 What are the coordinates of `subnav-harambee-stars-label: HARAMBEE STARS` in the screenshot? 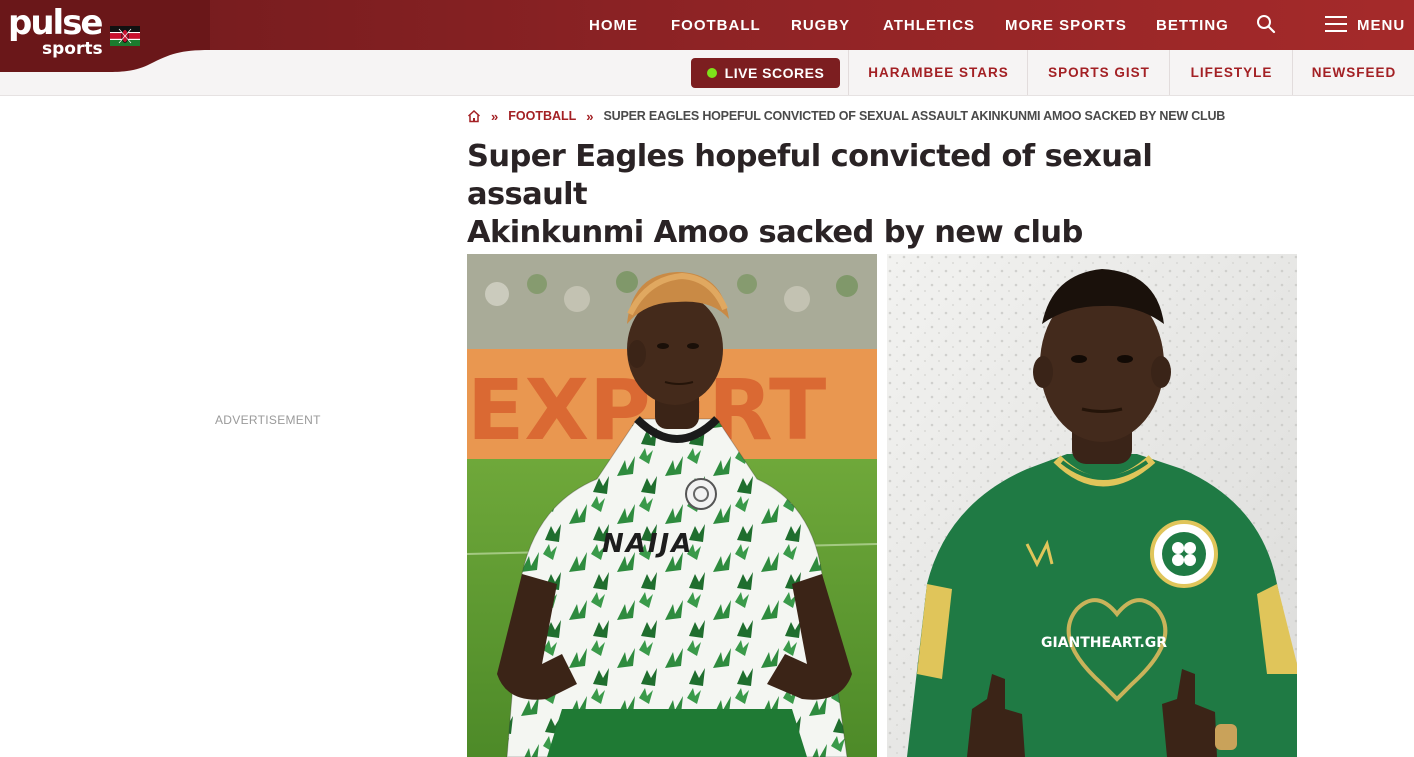 It's located at (938, 72).